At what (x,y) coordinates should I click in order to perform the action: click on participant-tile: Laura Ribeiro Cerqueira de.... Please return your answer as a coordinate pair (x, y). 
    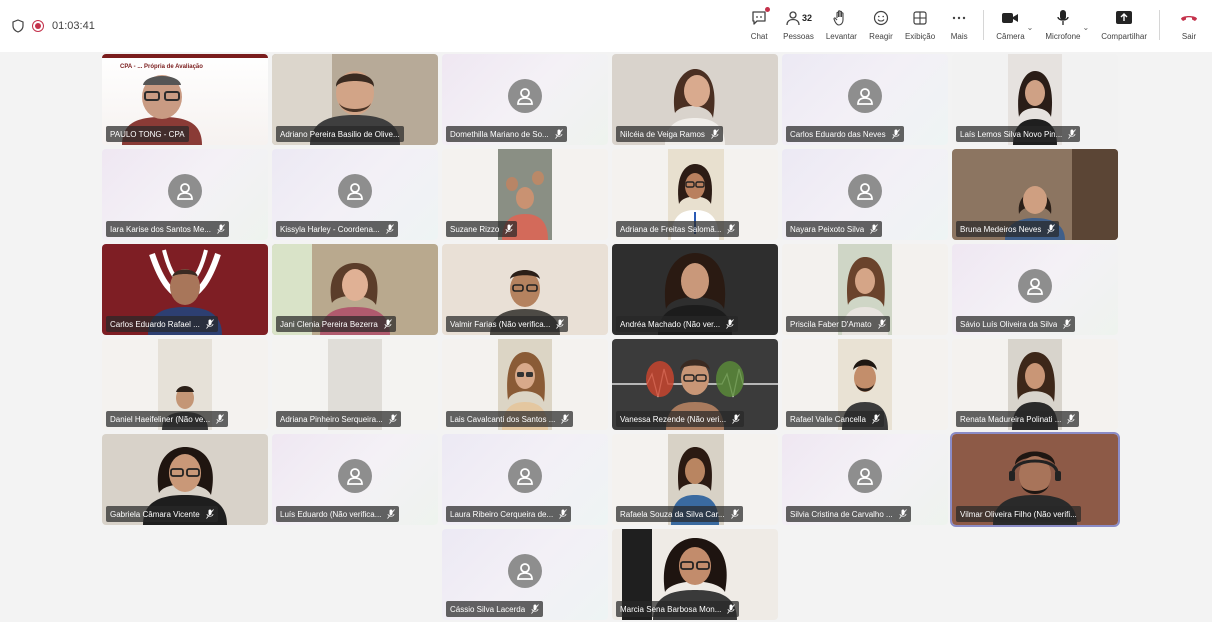
    Looking at the image, I should click on (525, 479).